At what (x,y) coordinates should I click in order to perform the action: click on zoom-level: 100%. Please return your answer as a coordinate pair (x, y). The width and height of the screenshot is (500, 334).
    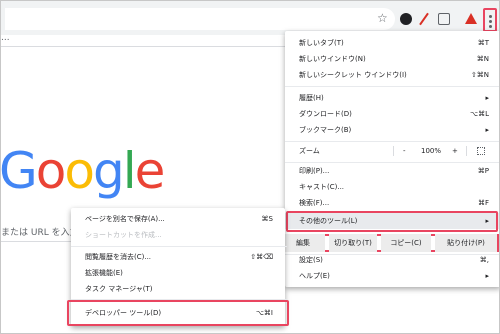
    Looking at the image, I should click on (431, 151).